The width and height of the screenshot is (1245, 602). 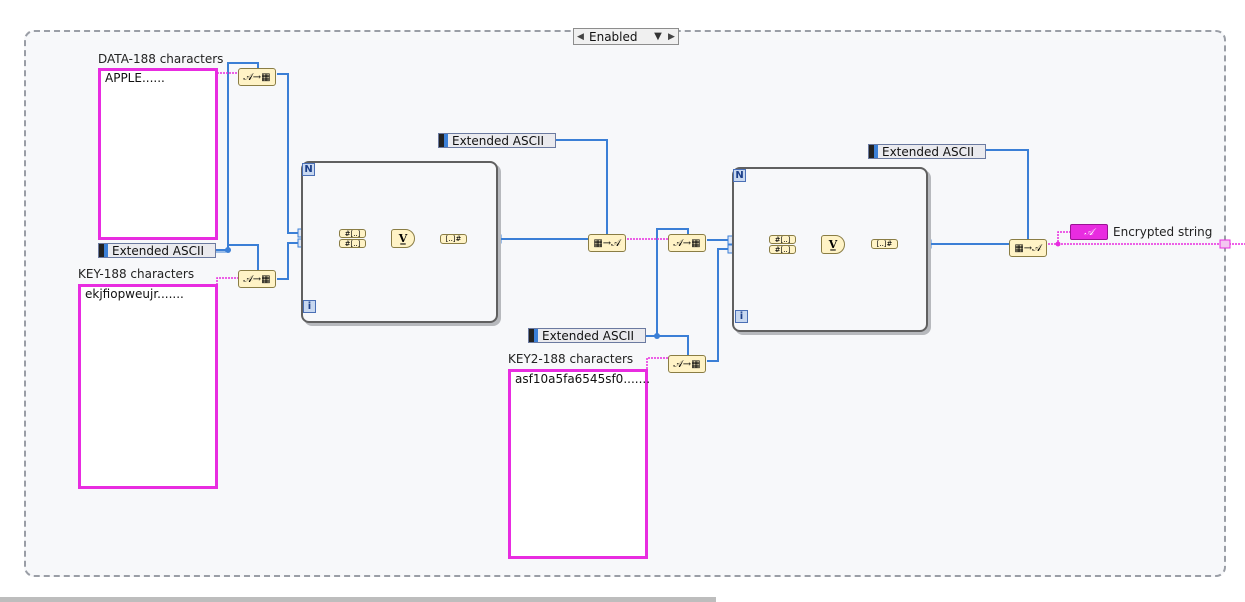 What do you see at coordinates (352, 233) in the screenshot?
I see `index-array-node-1a: #[..]` at bounding box center [352, 233].